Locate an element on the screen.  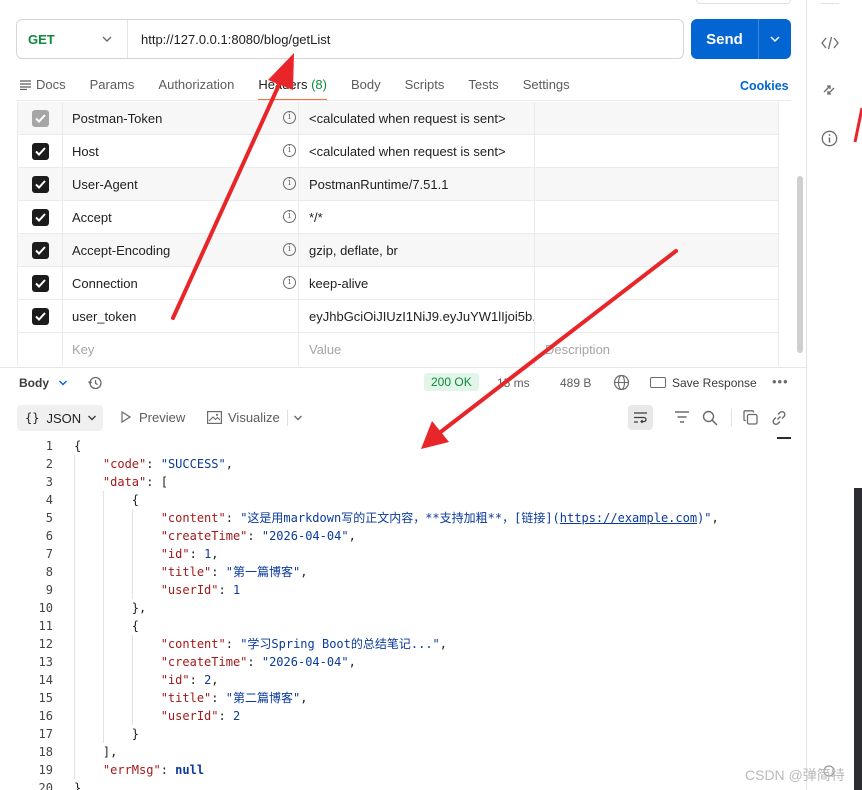
line-number: 4 is located at coordinates (49, 500).